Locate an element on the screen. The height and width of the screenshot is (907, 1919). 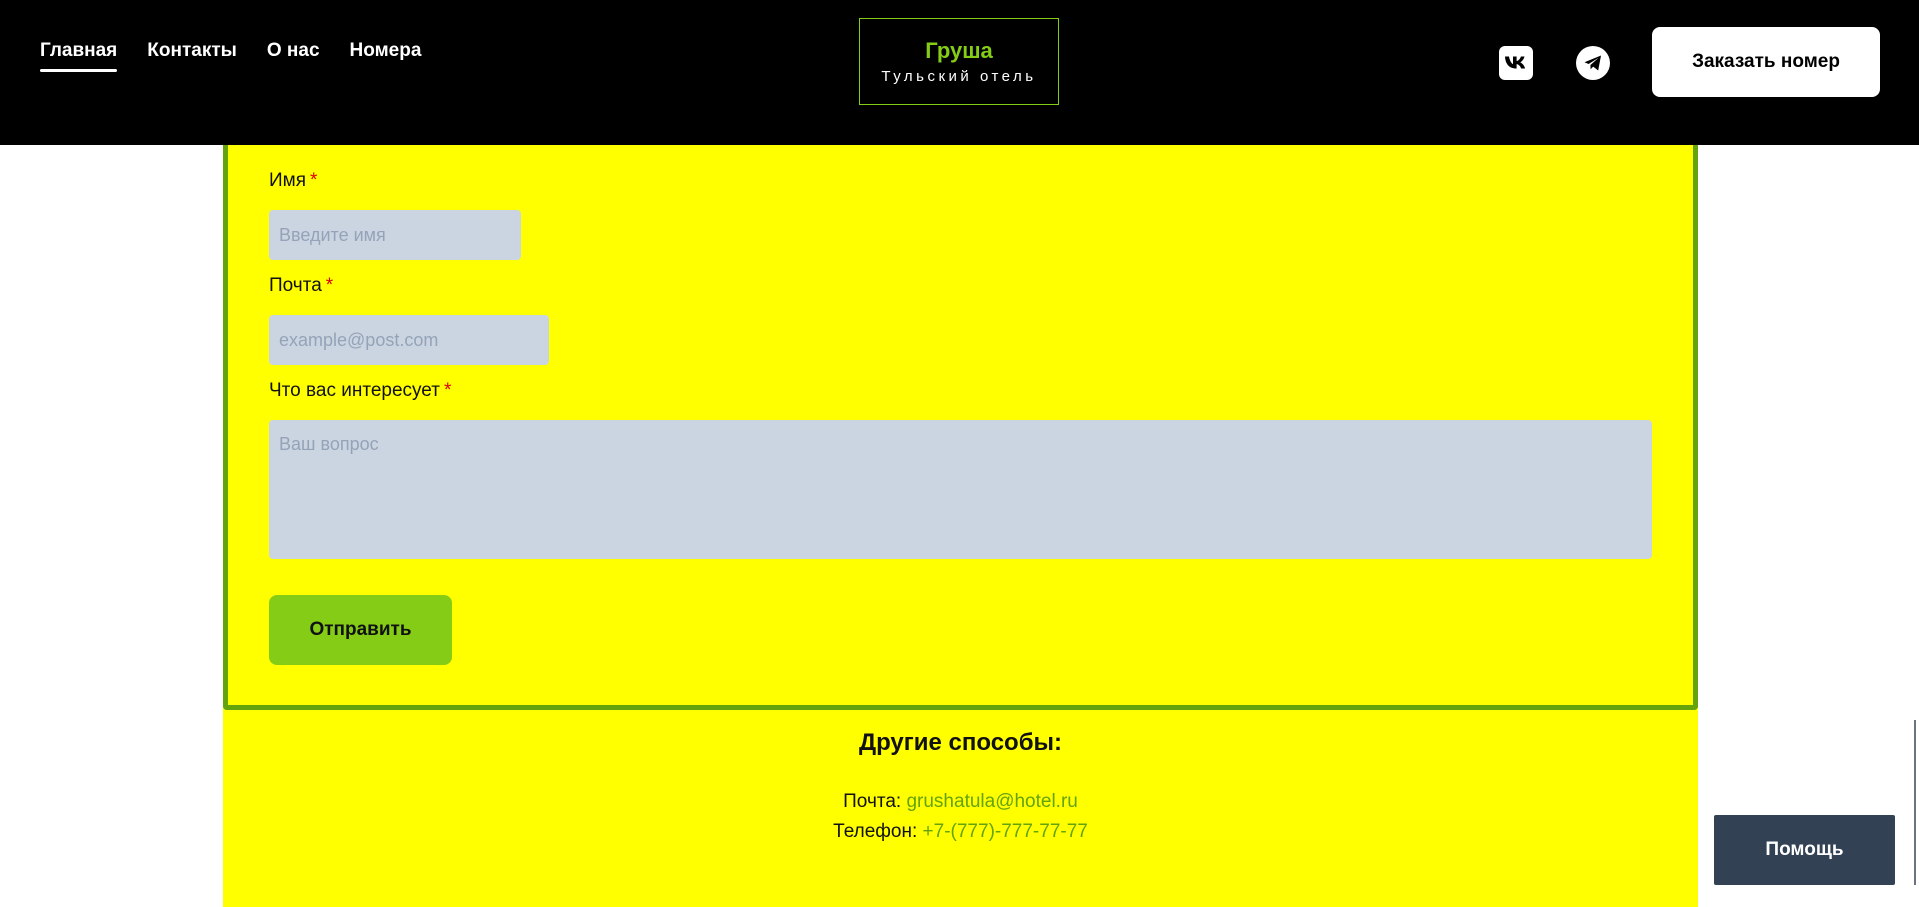
main-nav: Главная Контакты О нас Номера is located at coordinates (230, 56).